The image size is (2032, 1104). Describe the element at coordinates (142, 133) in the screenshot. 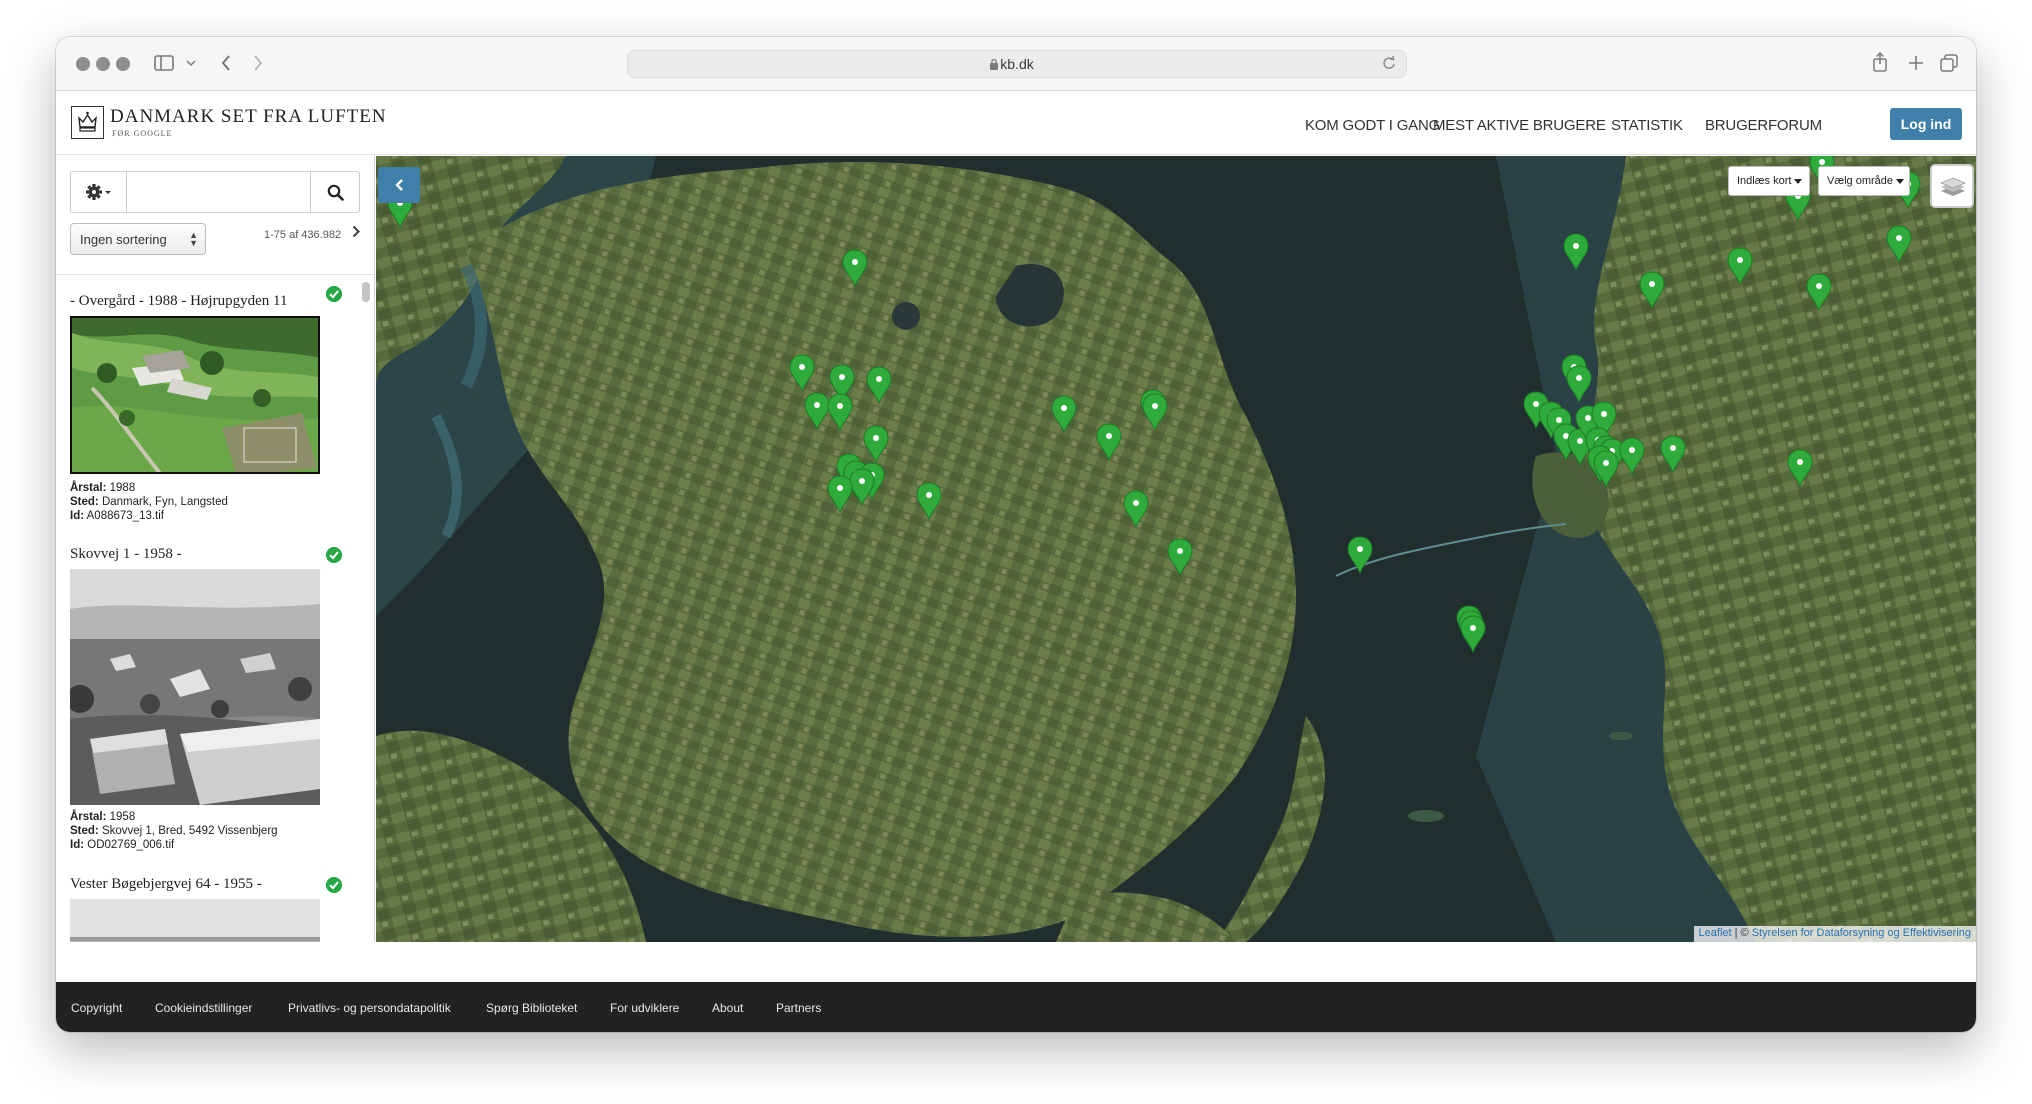

I see `site-subtitle: FØR GOOGLE` at that location.